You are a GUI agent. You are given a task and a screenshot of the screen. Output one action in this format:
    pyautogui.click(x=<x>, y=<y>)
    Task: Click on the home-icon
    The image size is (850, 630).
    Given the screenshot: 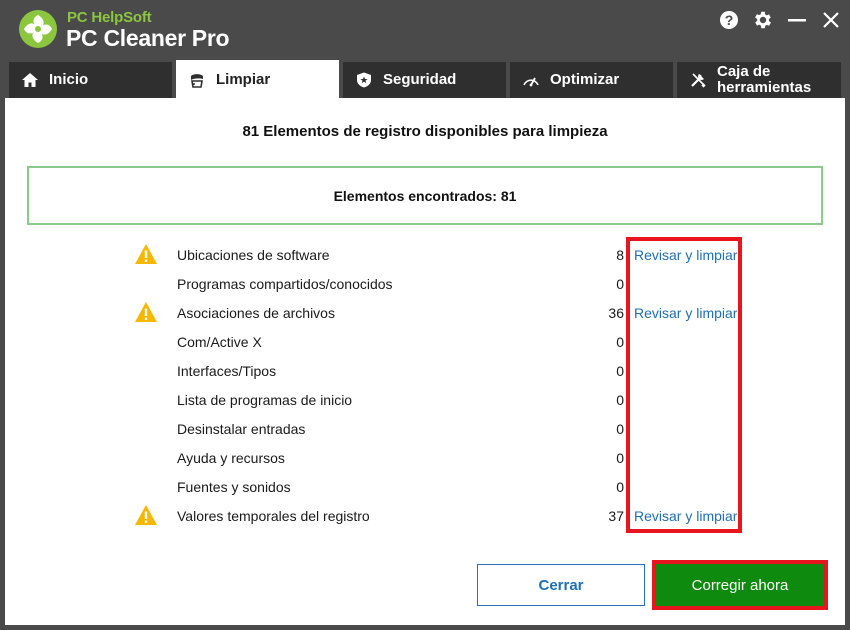 What is the action you would take?
    pyautogui.click(x=30, y=80)
    